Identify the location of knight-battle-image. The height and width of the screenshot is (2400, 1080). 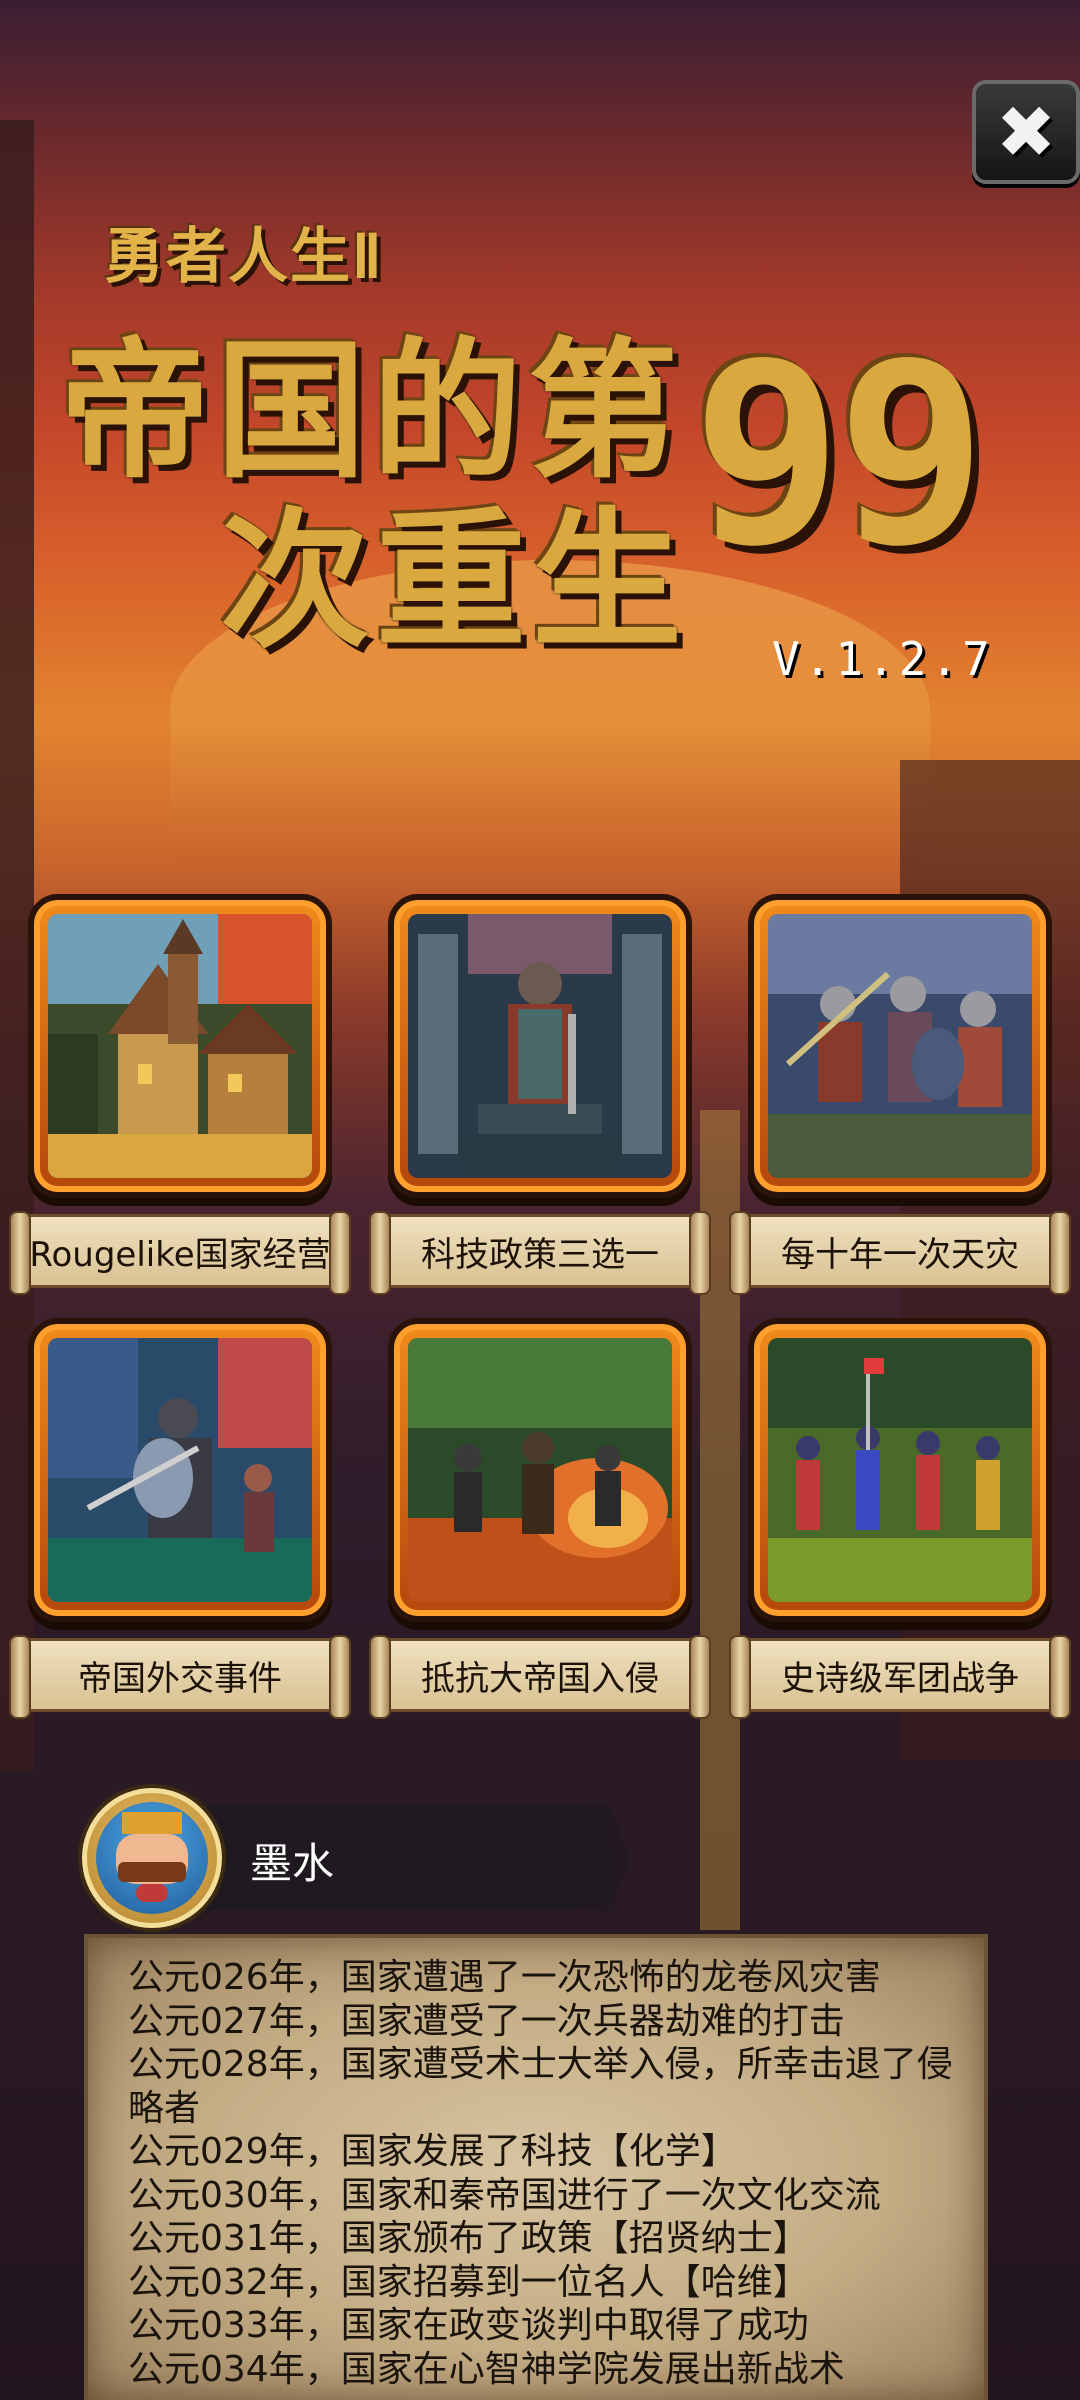
(180, 1470).